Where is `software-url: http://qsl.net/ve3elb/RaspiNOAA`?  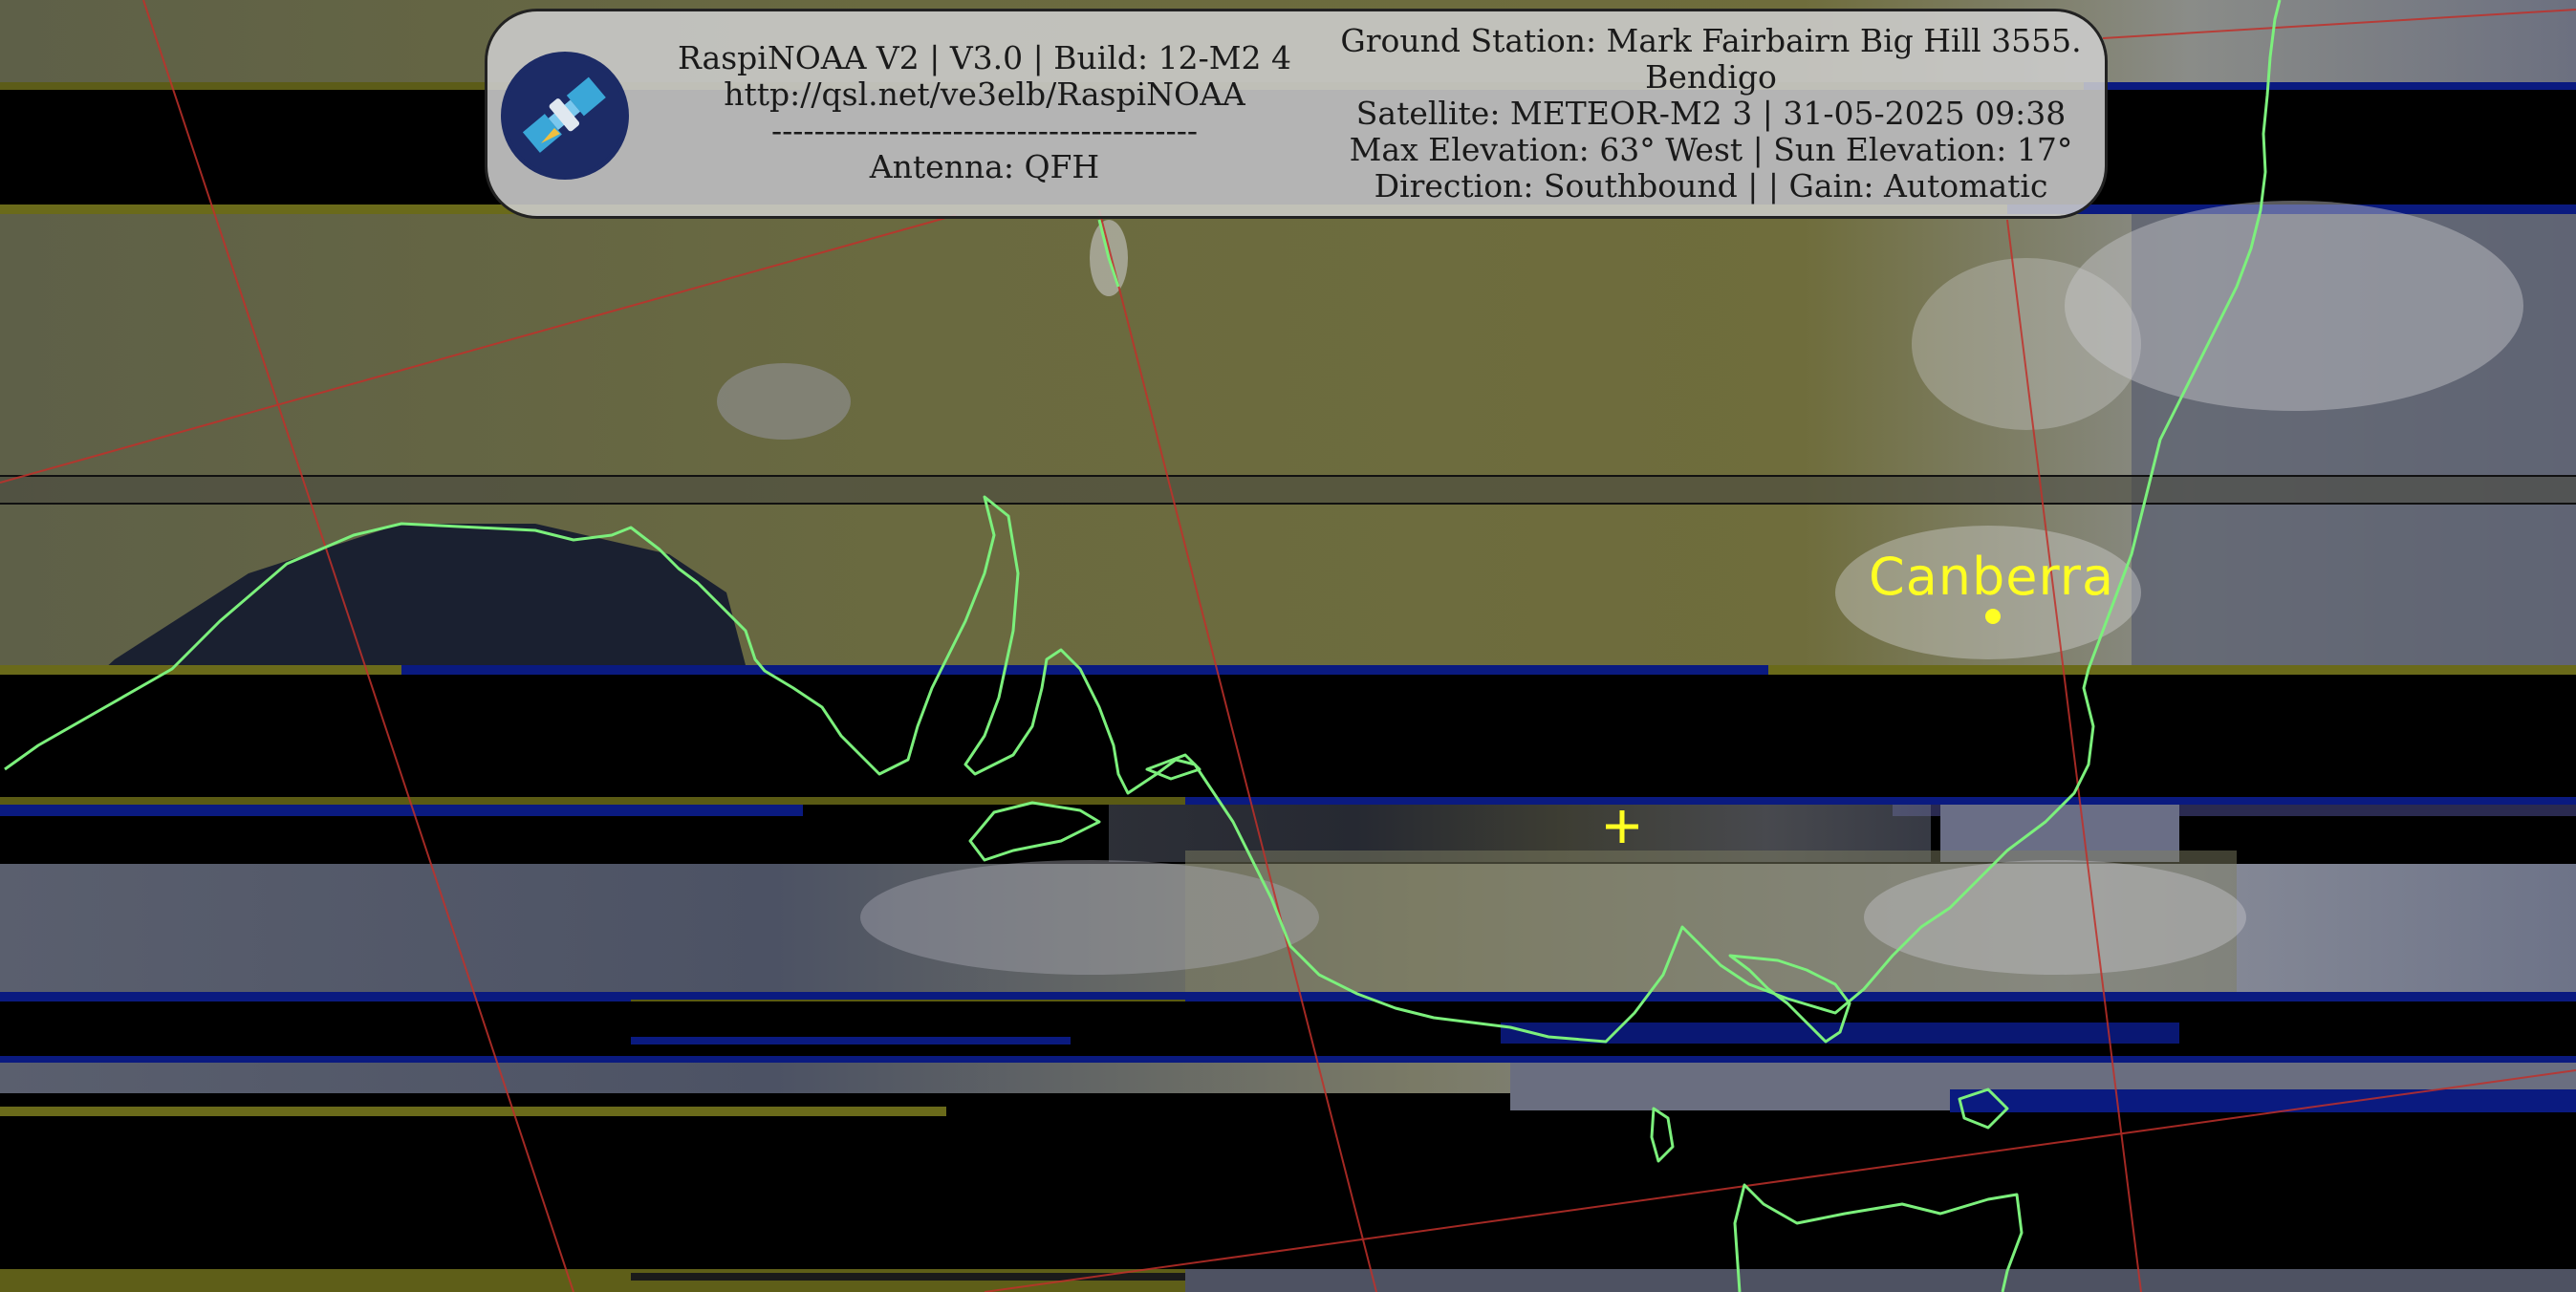 software-url: http://qsl.net/ve3elb/RaspiNOAA is located at coordinates (985, 94).